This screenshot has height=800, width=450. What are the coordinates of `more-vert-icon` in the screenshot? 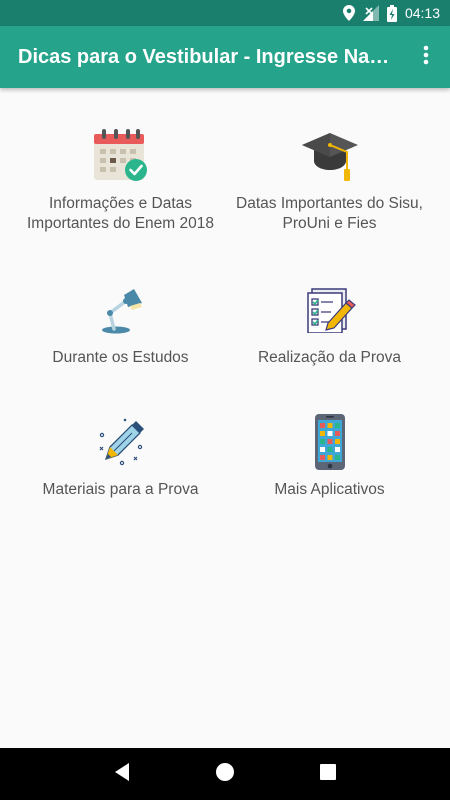 It's located at (426, 57).